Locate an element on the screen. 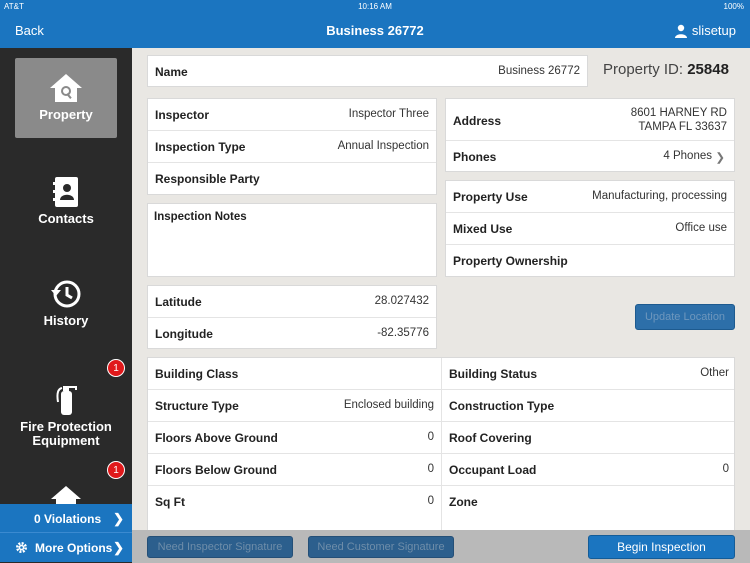 This screenshot has height=563, width=750. address-line-2: TAMPA FL 33637 is located at coordinates (682, 127).